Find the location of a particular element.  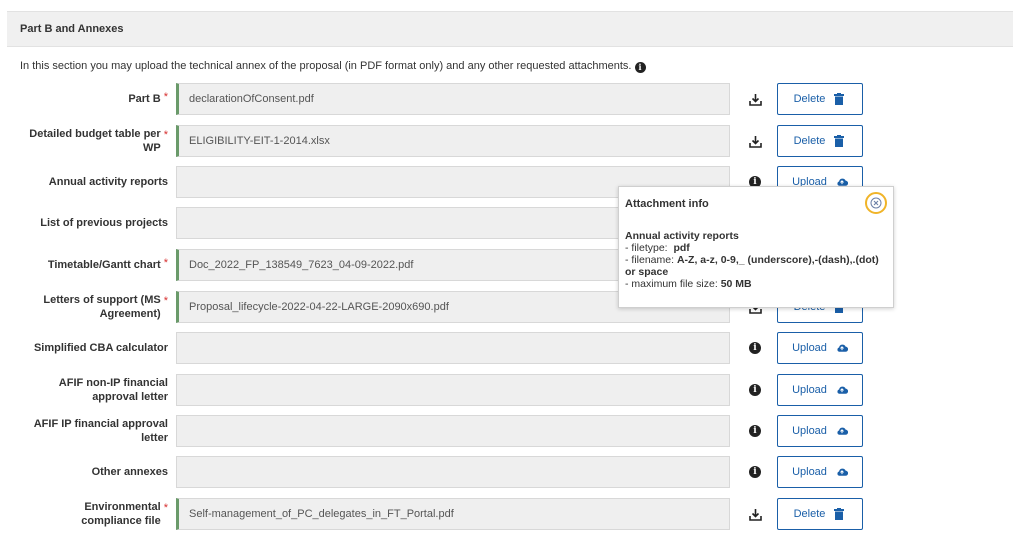

attachment-label: Environmental compliance file * is located at coordinates (108, 514).